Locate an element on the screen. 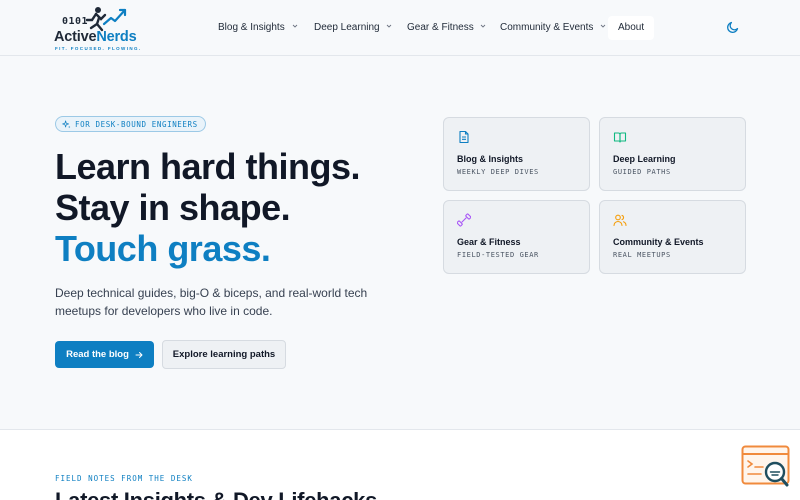 This screenshot has height=500, width=800. headline-line-1: Learn hard things. is located at coordinates (208, 166).